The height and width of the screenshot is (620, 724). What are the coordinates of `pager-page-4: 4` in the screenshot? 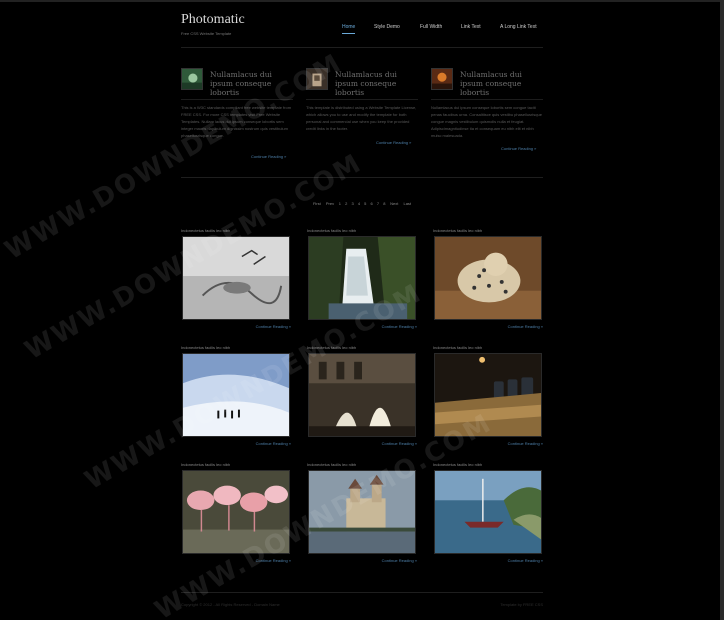 It's located at (359, 203).